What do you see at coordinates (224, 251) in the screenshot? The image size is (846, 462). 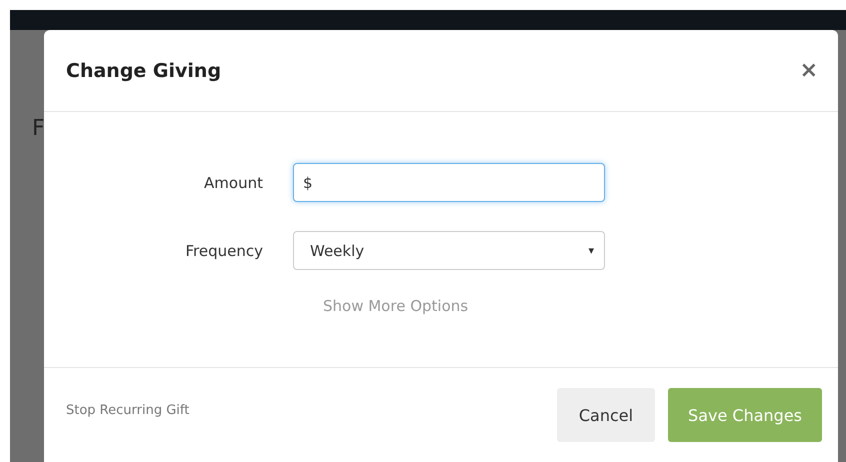 I see `field-label: Frequency` at bounding box center [224, 251].